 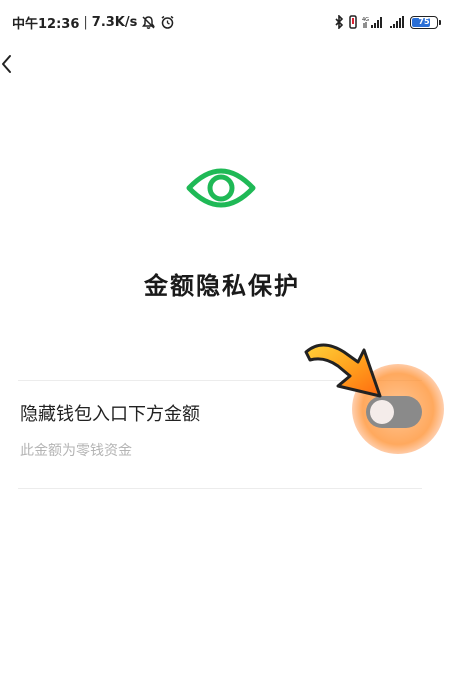 What do you see at coordinates (114, 22) in the screenshot?
I see `net-speed: 7.3K/s` at bounding box center [114, 22].